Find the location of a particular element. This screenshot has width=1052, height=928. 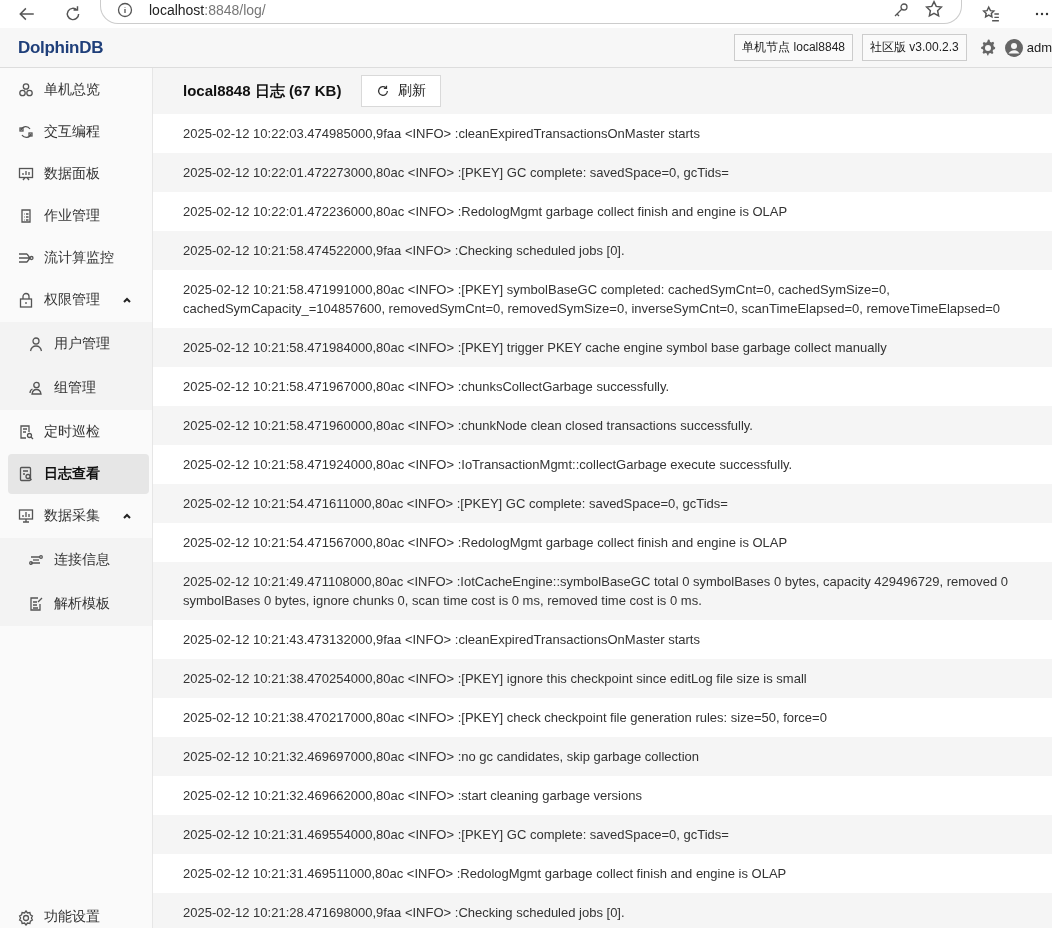

sidebar-item: 作业管理 is located at coordinates (78, 216).